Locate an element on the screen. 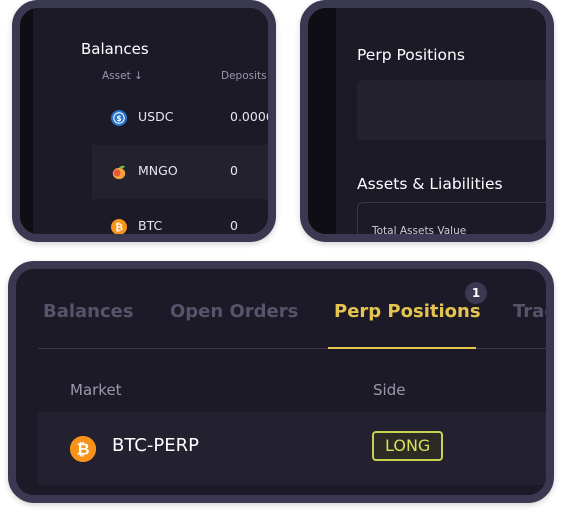 The image size is (562, 519). tab-perp-positions: Perp Positions is located at coordinates (407, 311).